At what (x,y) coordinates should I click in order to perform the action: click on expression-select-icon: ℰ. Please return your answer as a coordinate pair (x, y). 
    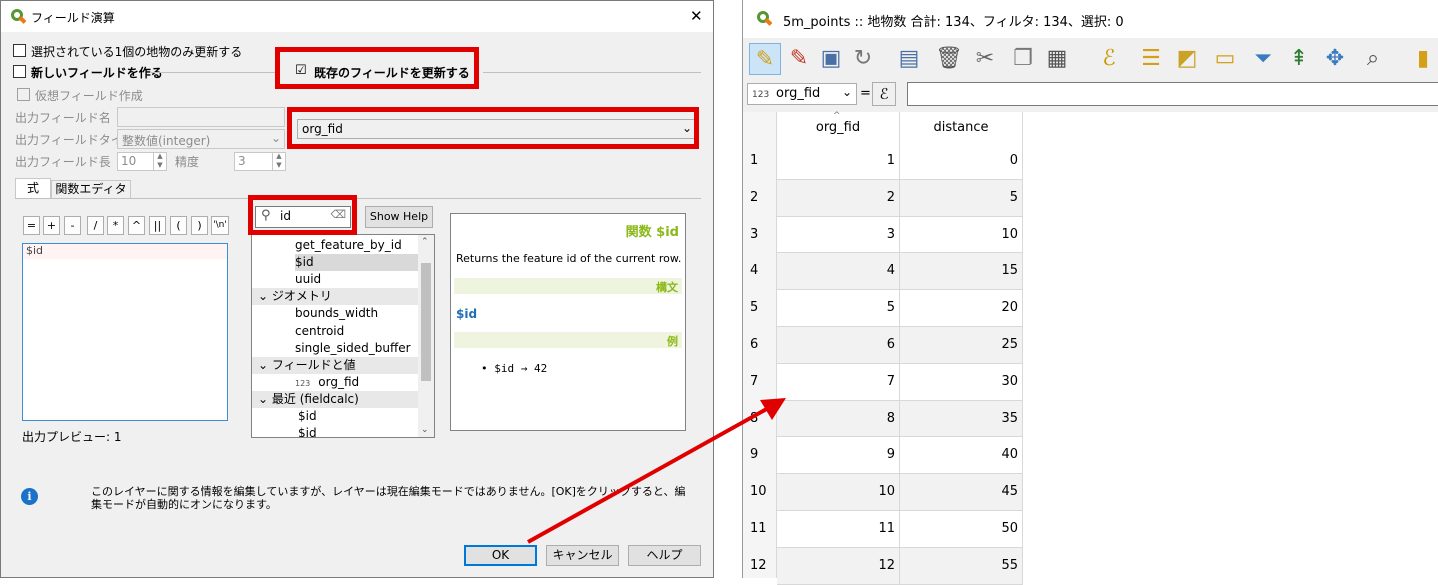
    Looking at the image, I should click on (1109, 59).